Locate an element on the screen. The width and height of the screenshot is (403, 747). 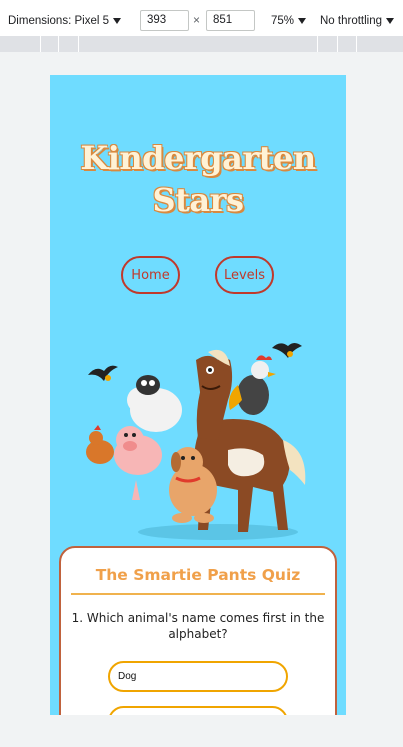
levels-nav-button: Levels is located at coordinates (244, 275).